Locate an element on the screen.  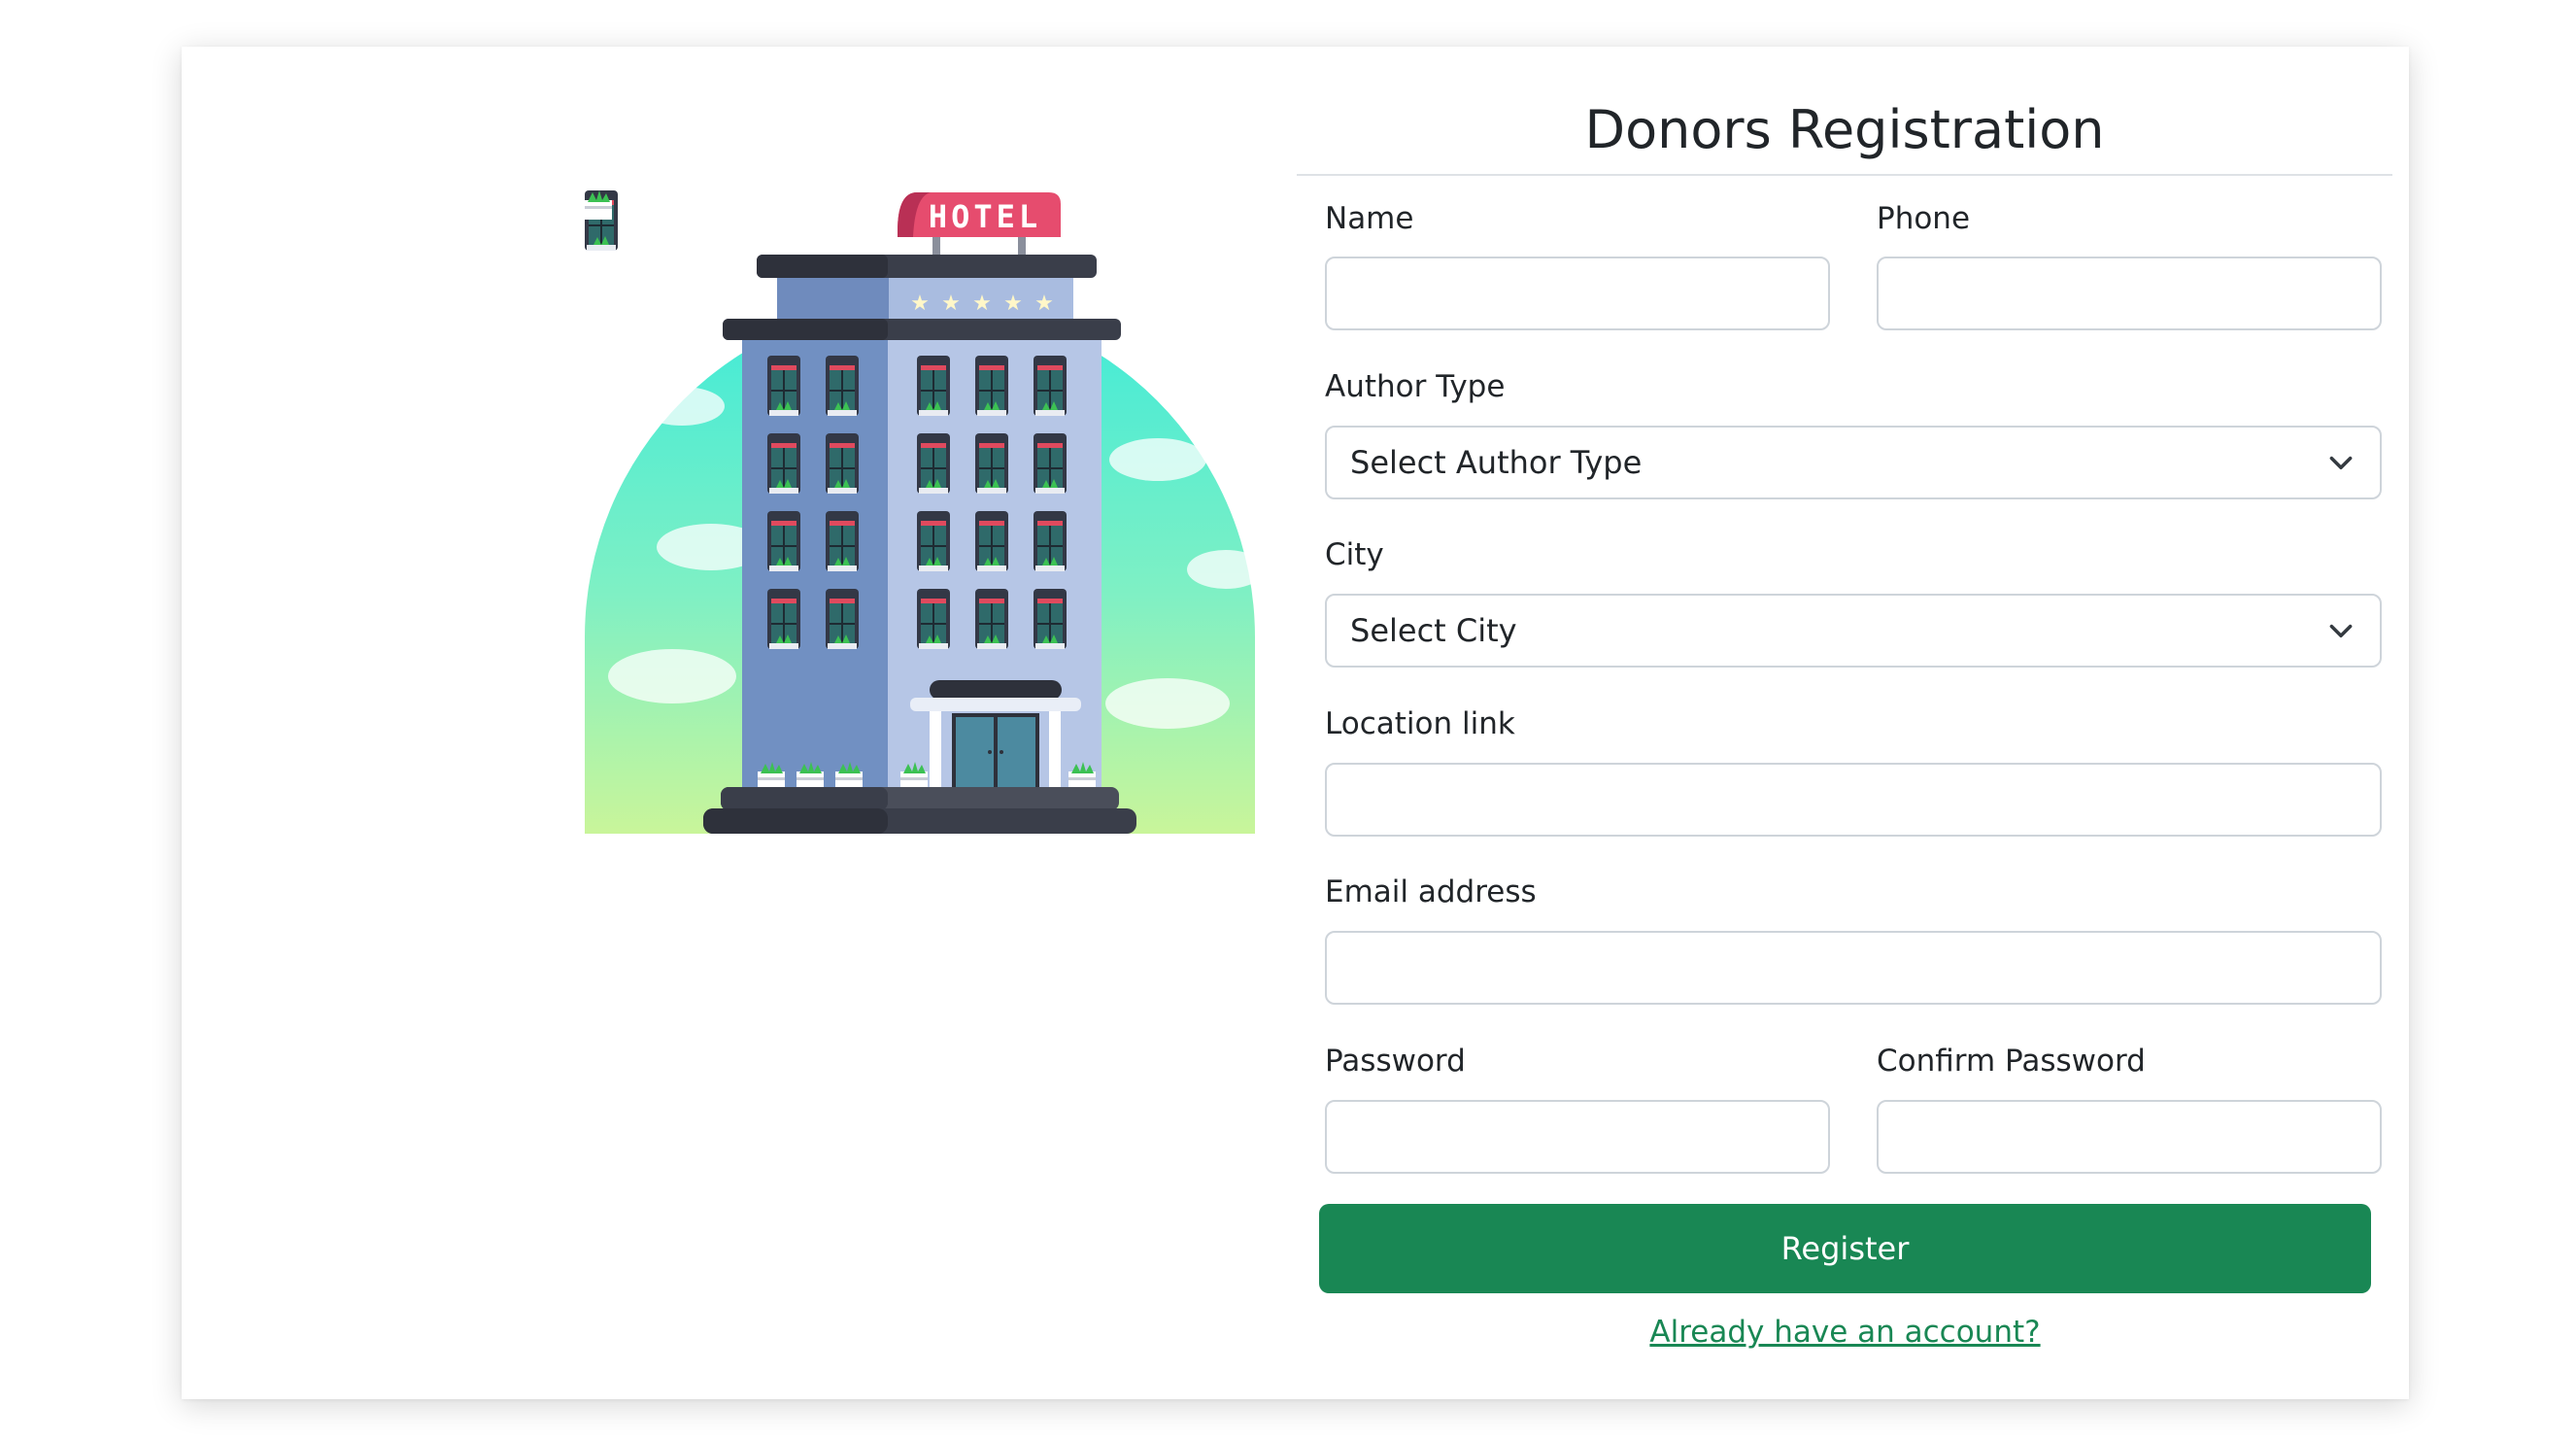
email-input is located at coordinates (1853, 968).